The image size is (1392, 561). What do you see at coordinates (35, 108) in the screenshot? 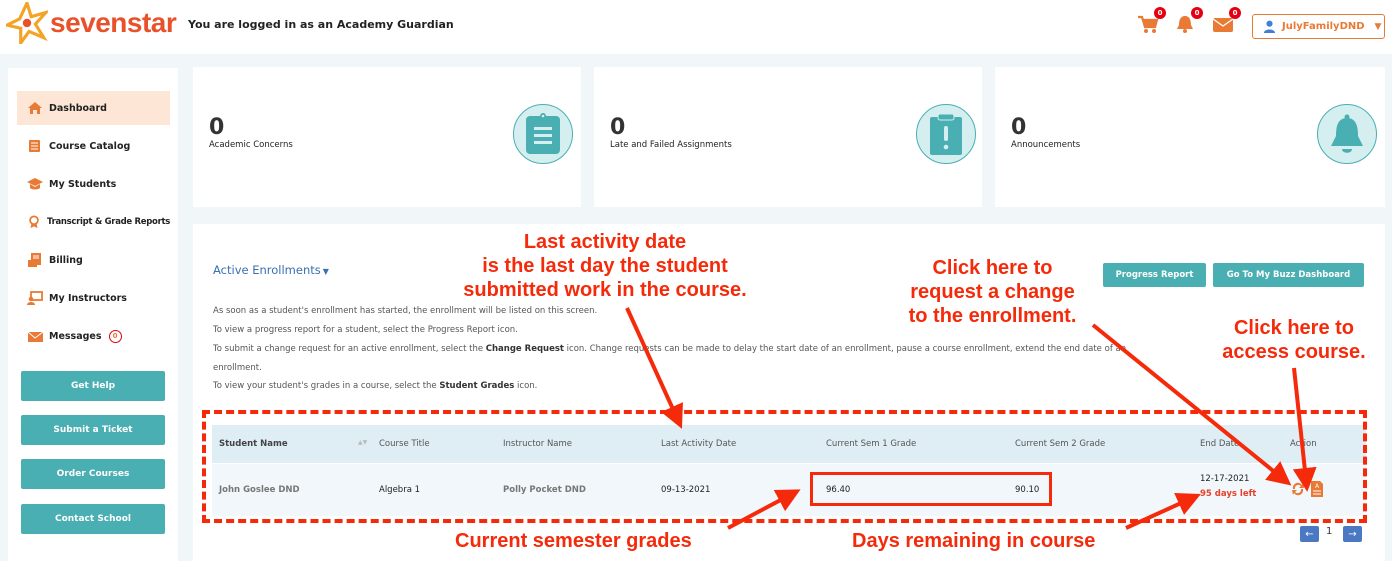
I see `home-icon` at bounding box center [35, 108].